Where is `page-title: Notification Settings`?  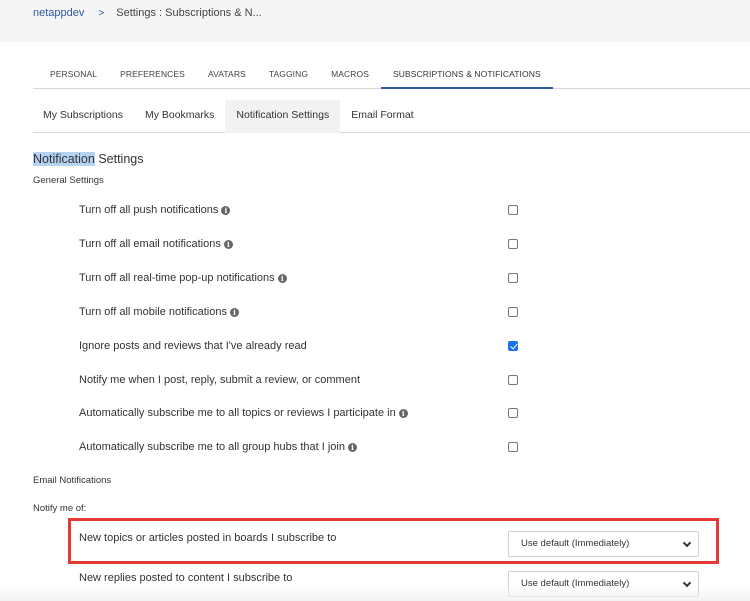
page-title: Notification Settings is located at coordinates (88, 159).